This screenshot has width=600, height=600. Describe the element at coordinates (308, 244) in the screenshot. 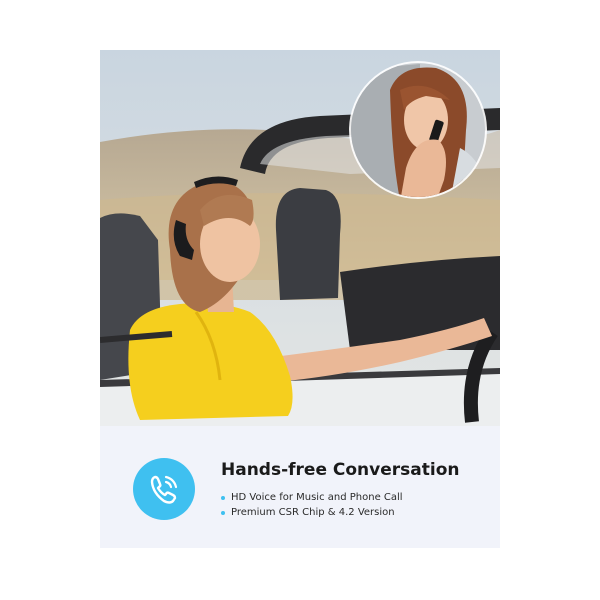

I see `passenger-seat` at that location.